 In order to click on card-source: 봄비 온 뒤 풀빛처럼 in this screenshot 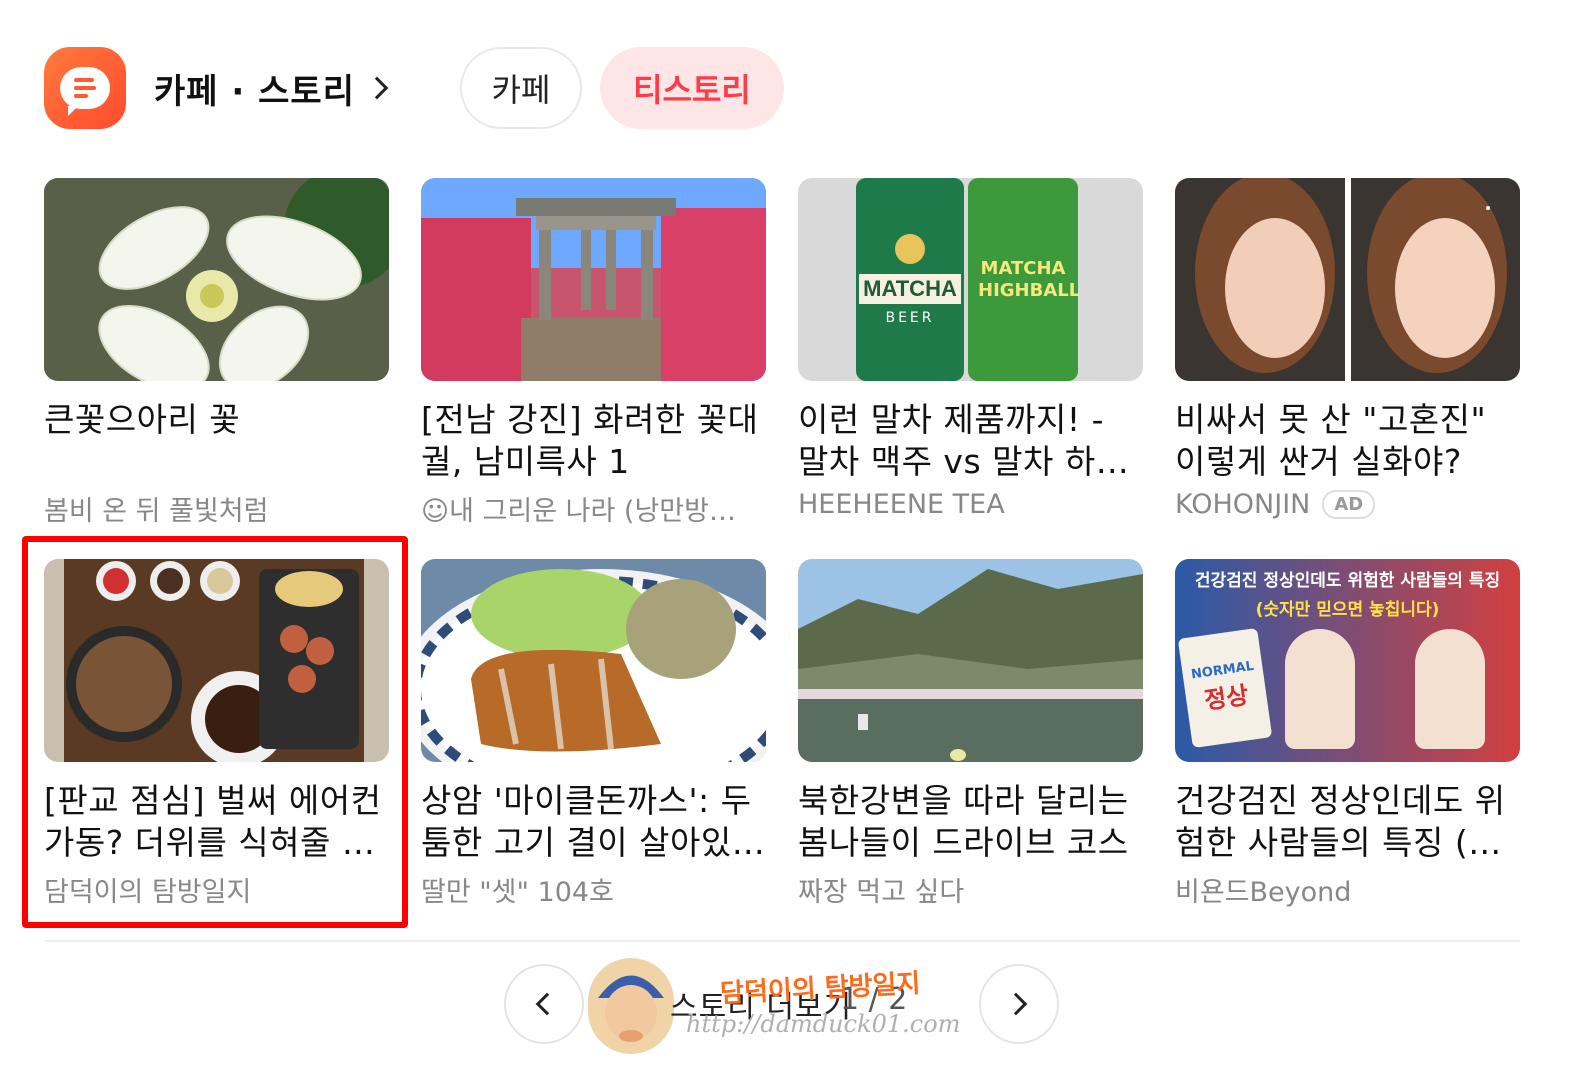, I will do `click(156, 511)`.